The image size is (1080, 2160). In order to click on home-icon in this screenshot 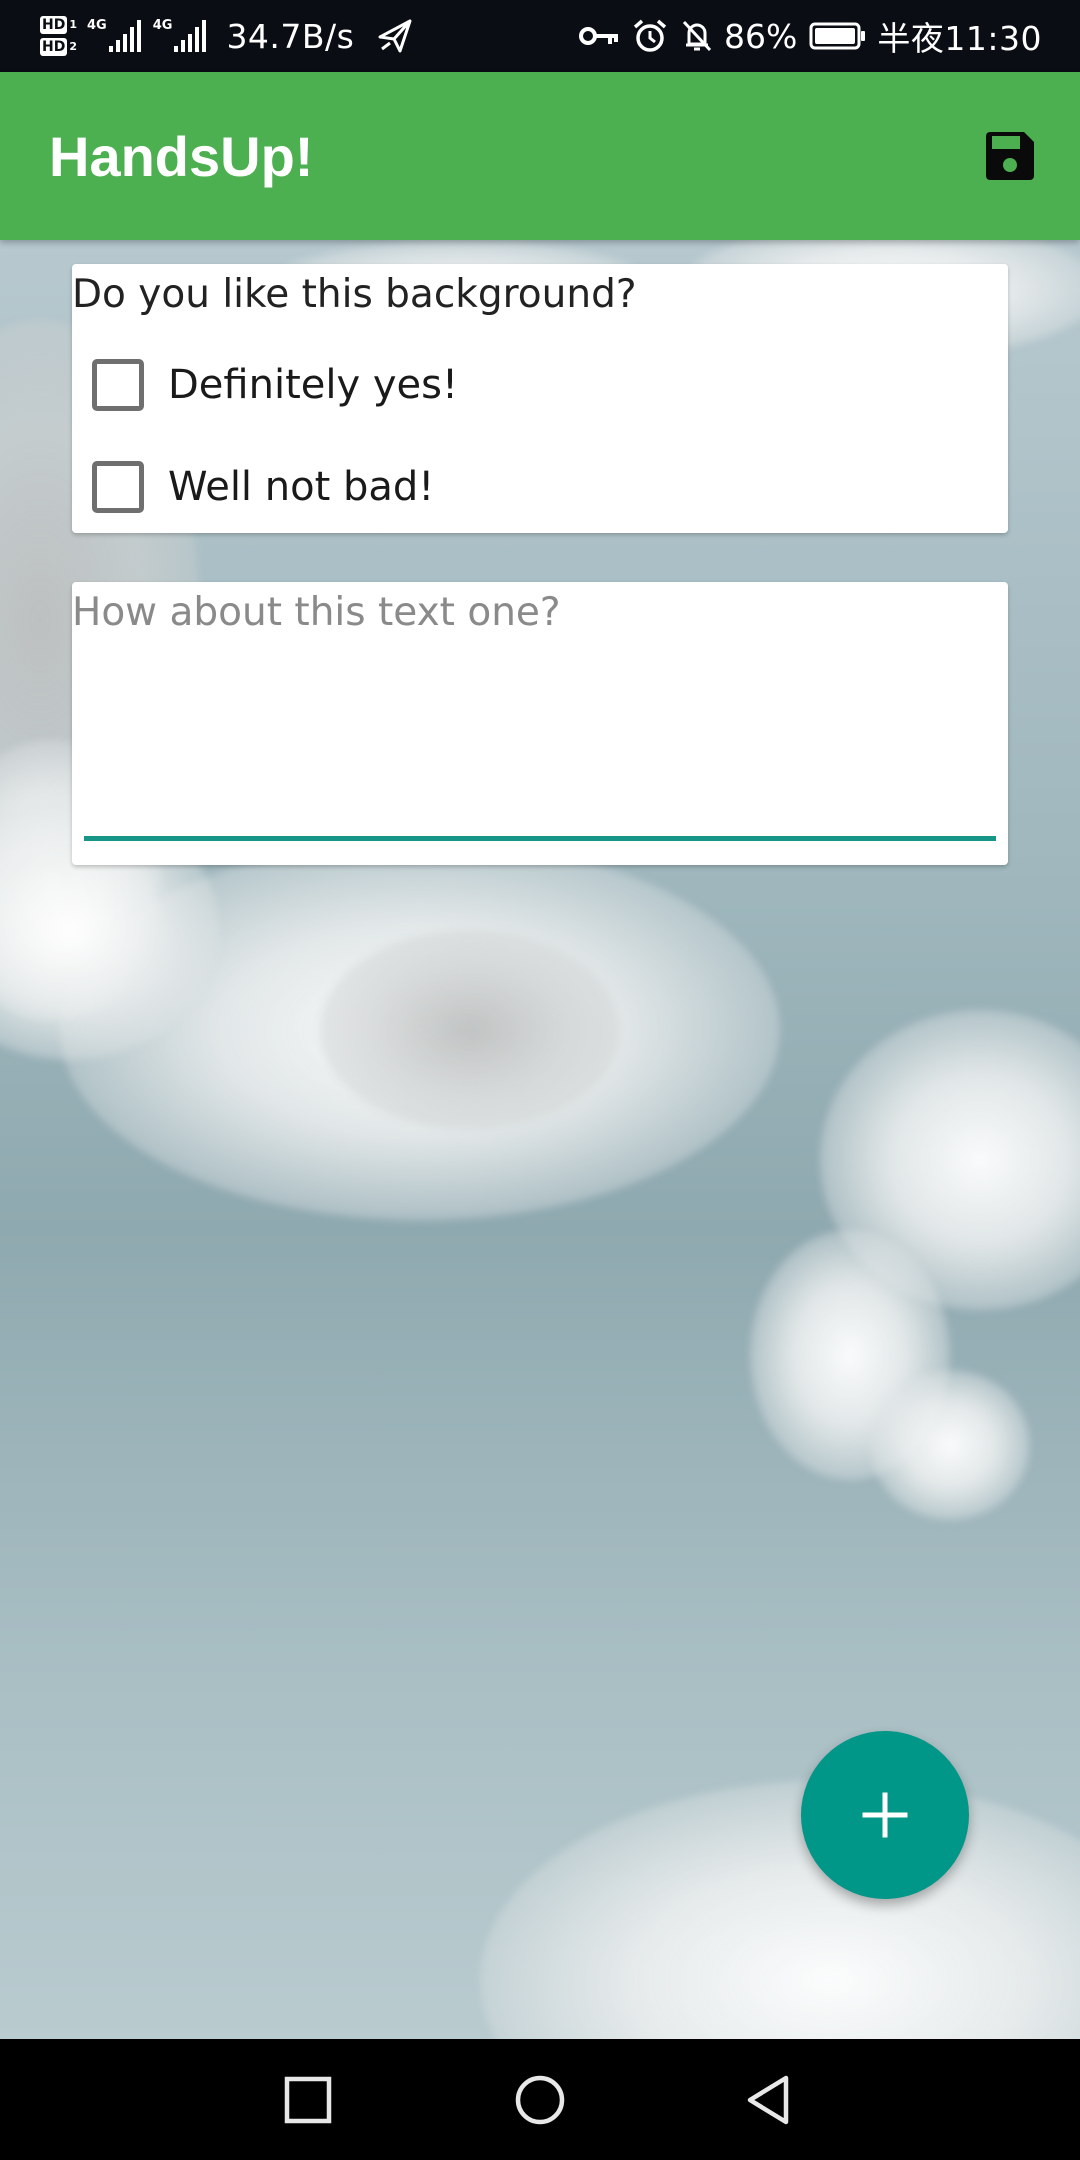, I will do `click(540, 2099)`.